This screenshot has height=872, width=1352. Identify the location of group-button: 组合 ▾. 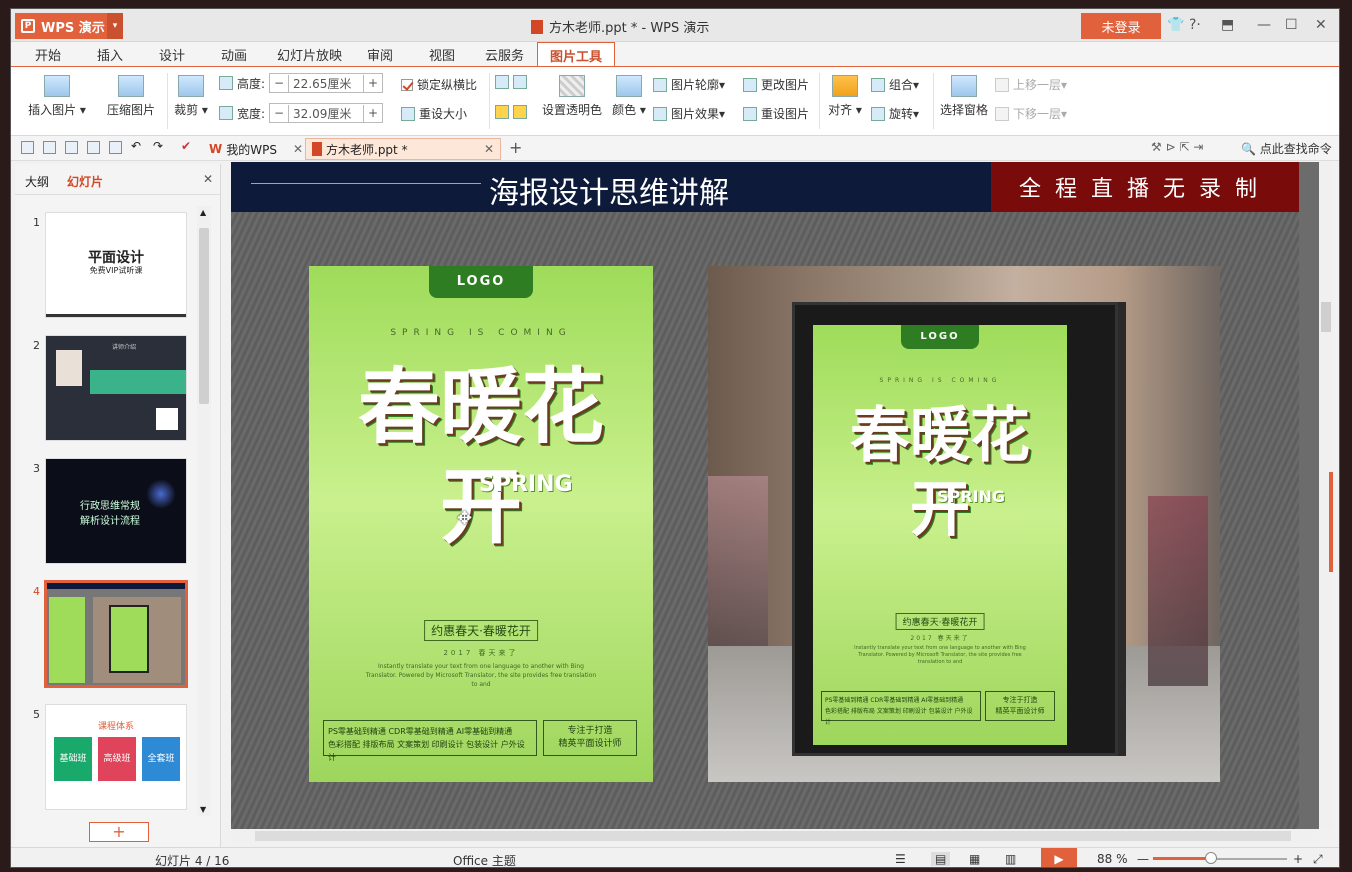
(895, 84).